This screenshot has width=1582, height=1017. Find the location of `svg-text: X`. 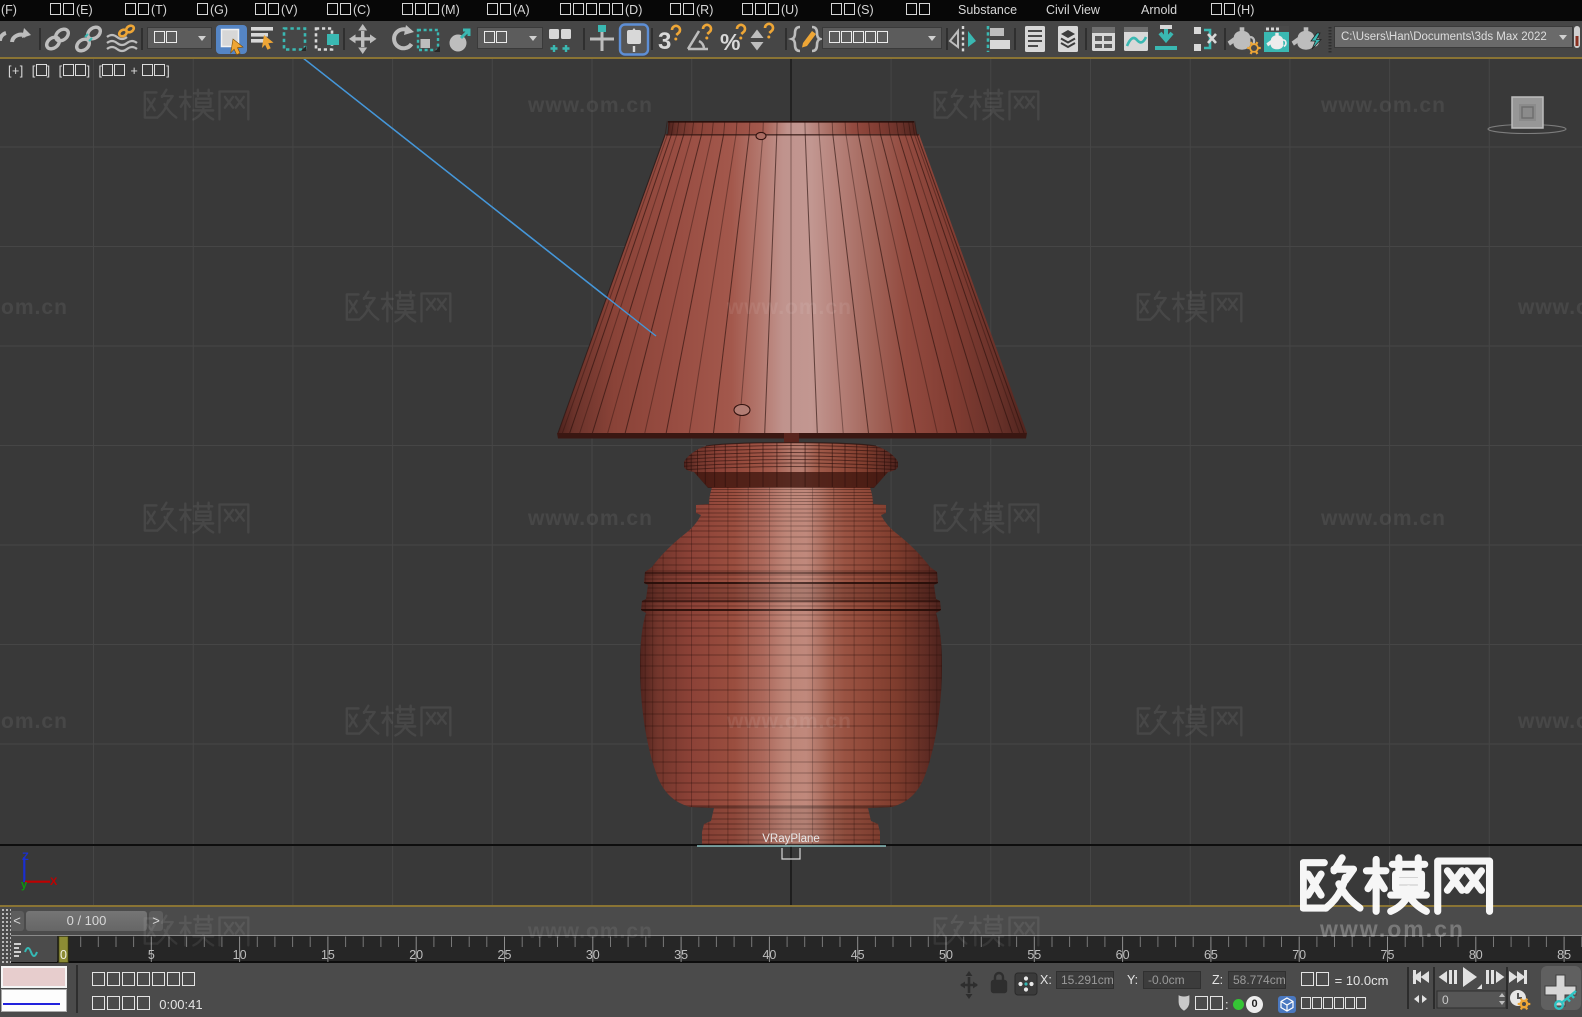

svg-text: X is located at coordinates (54, 882).